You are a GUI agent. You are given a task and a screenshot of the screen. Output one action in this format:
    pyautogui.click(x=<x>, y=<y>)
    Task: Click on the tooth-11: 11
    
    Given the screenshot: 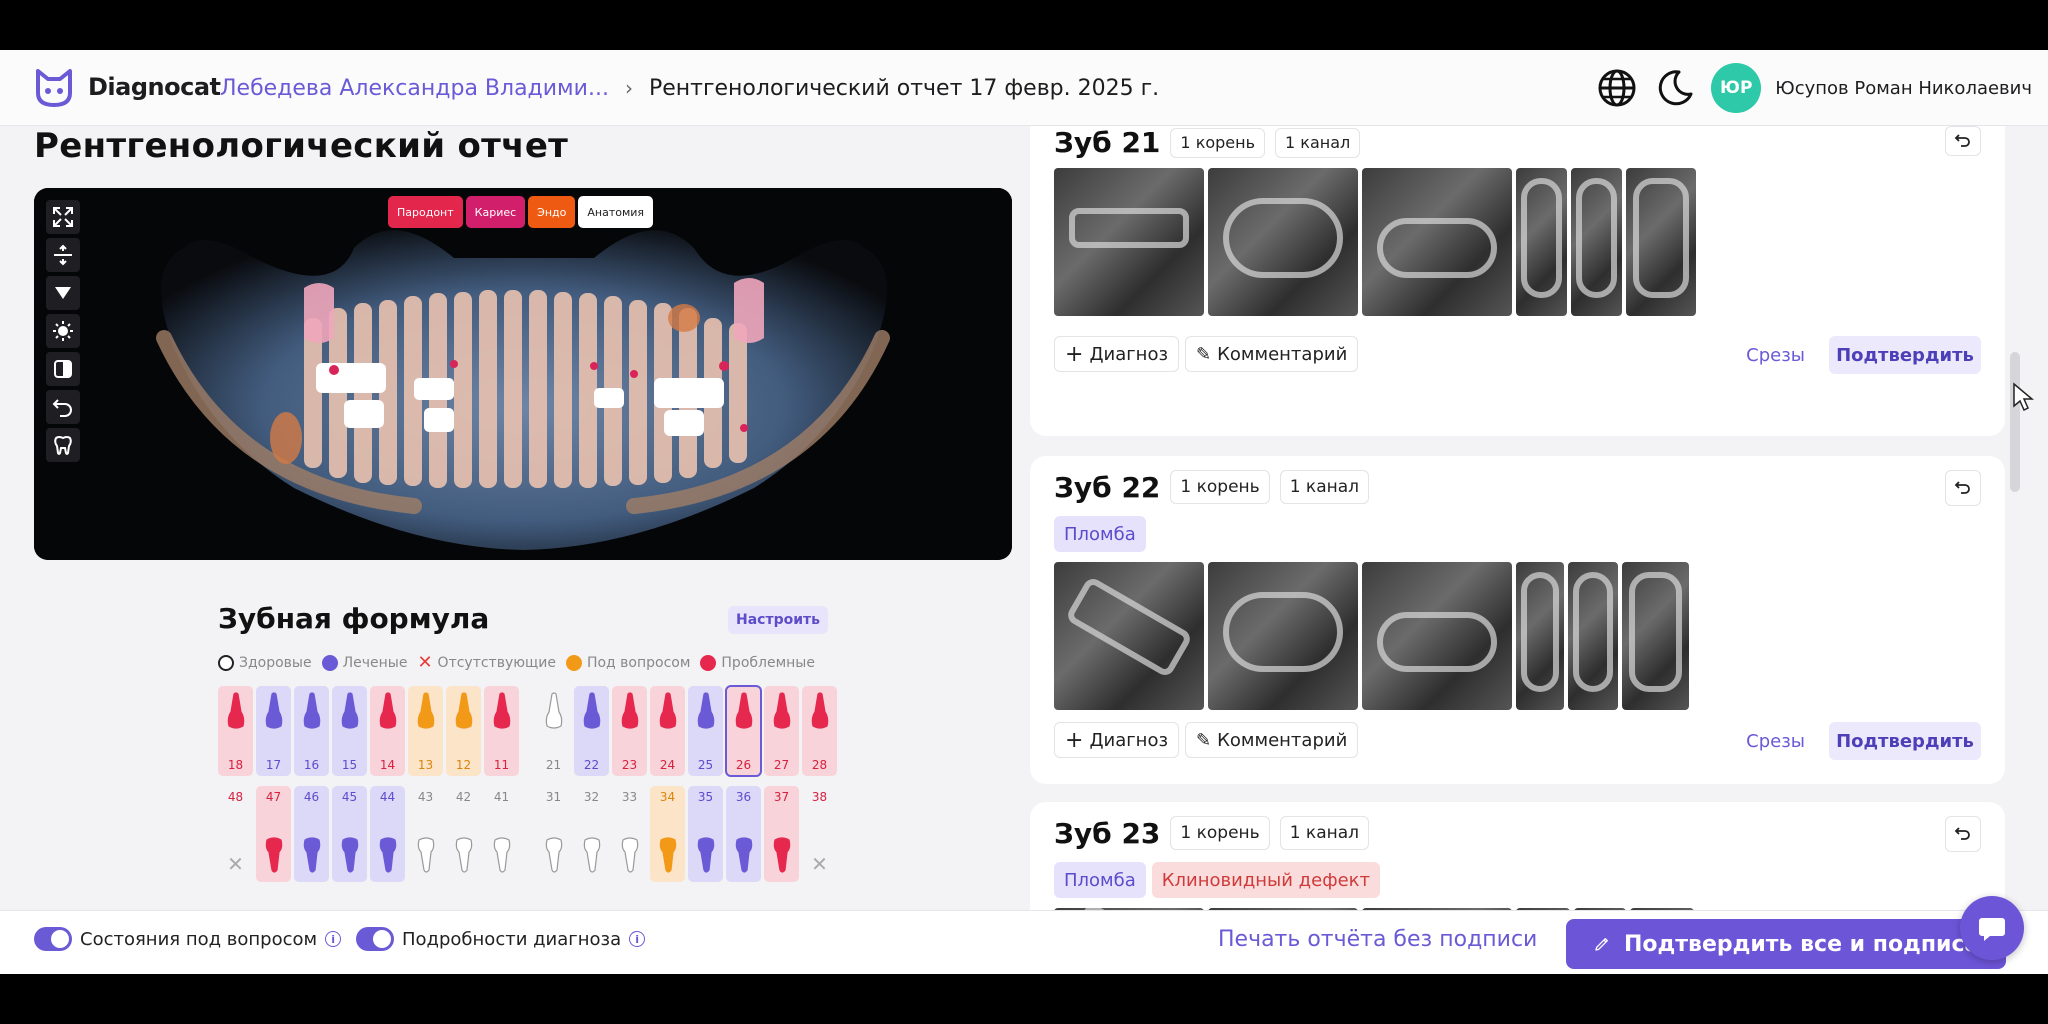 What is the action you would take?
    pyautogui.click(x=501, y=731)
    